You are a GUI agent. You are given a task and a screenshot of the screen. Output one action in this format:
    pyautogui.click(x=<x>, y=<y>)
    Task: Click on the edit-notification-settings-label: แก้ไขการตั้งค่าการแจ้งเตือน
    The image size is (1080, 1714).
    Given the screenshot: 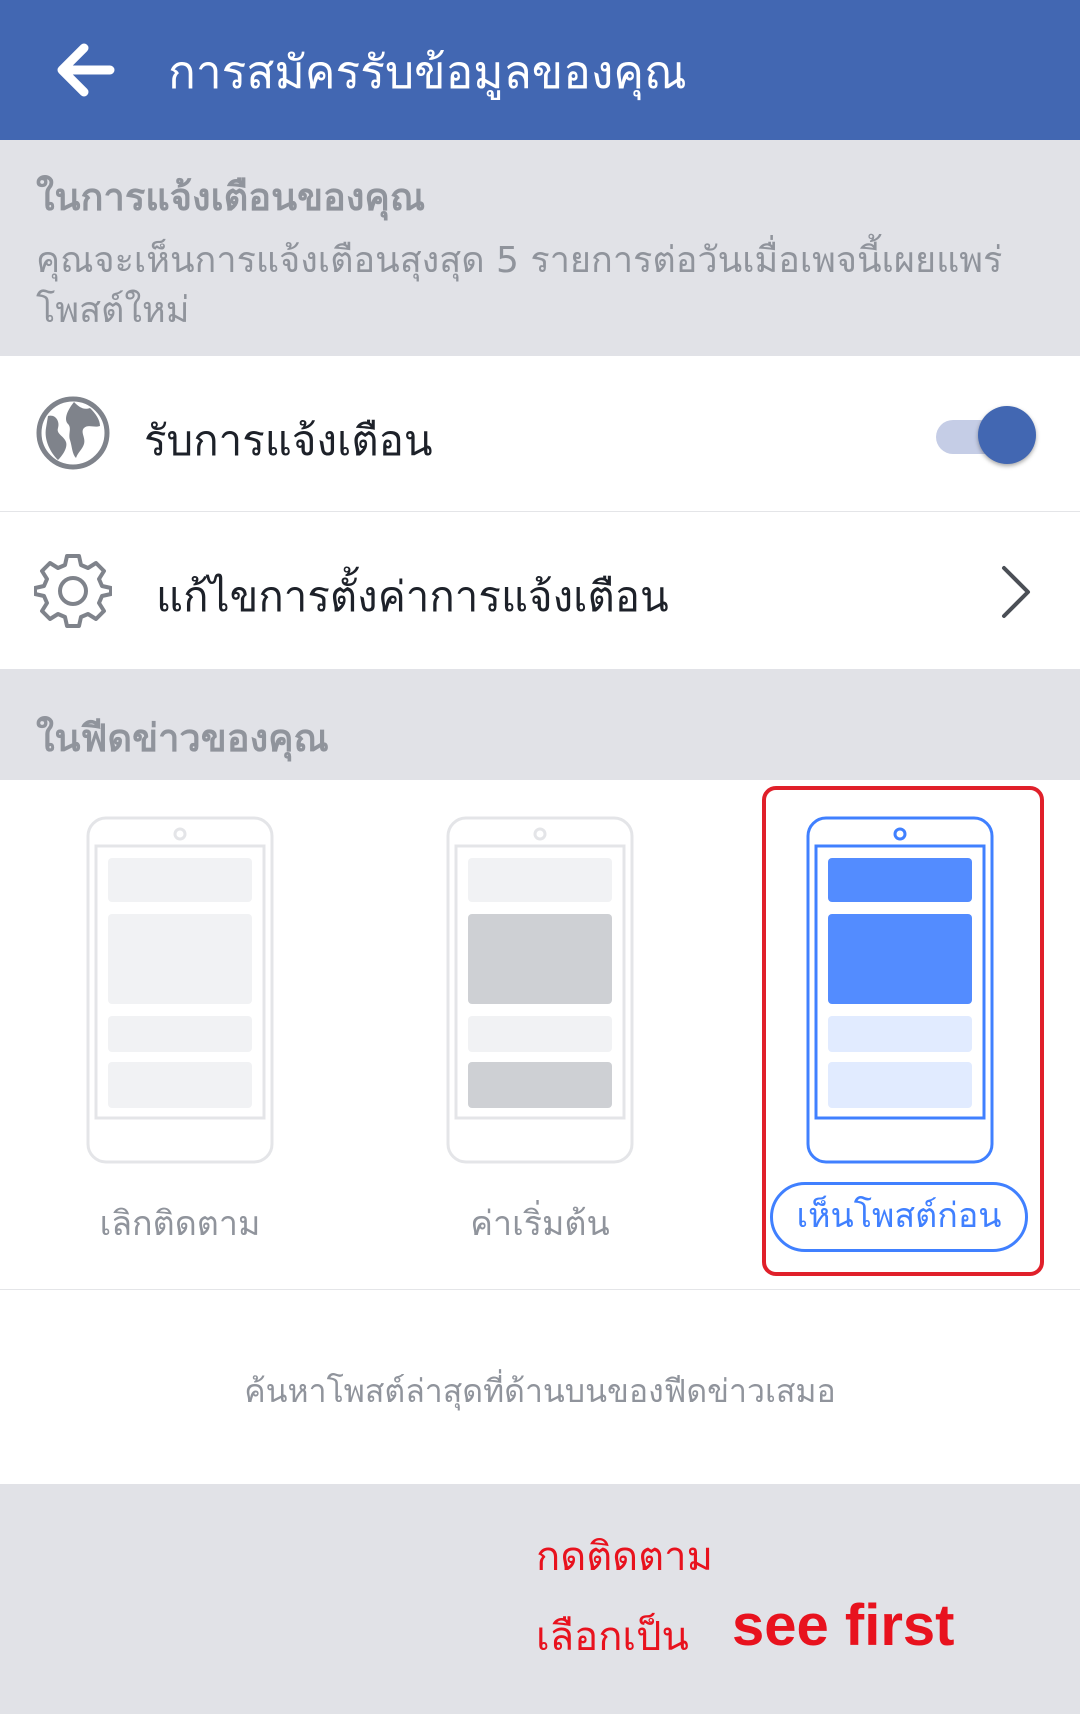 What is the action you would take?
    pyautogui.click(x=412, y=596)
    